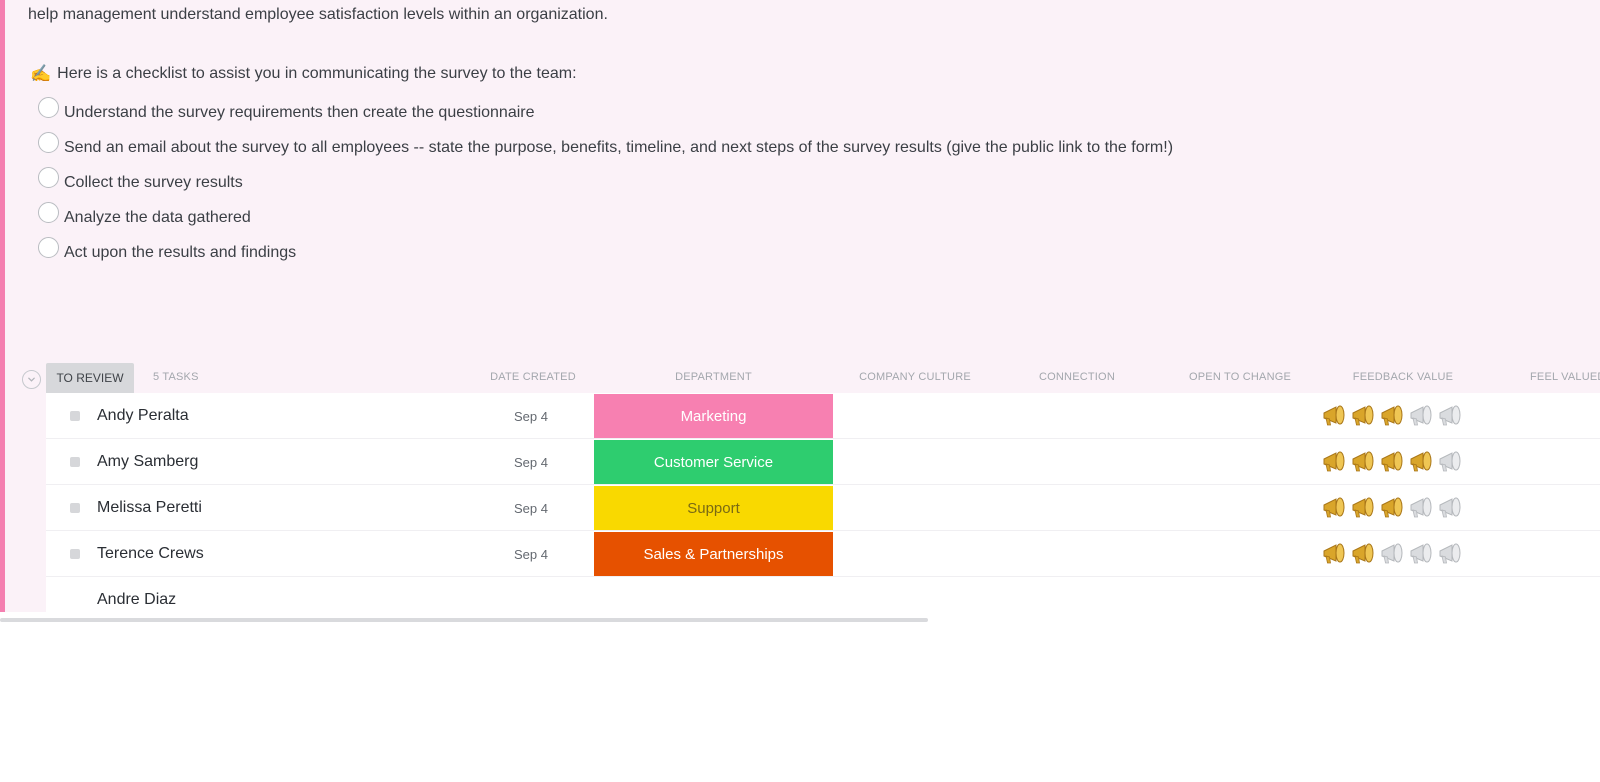  I want to click on task-count: 5 TASKS, so click(176, 377).